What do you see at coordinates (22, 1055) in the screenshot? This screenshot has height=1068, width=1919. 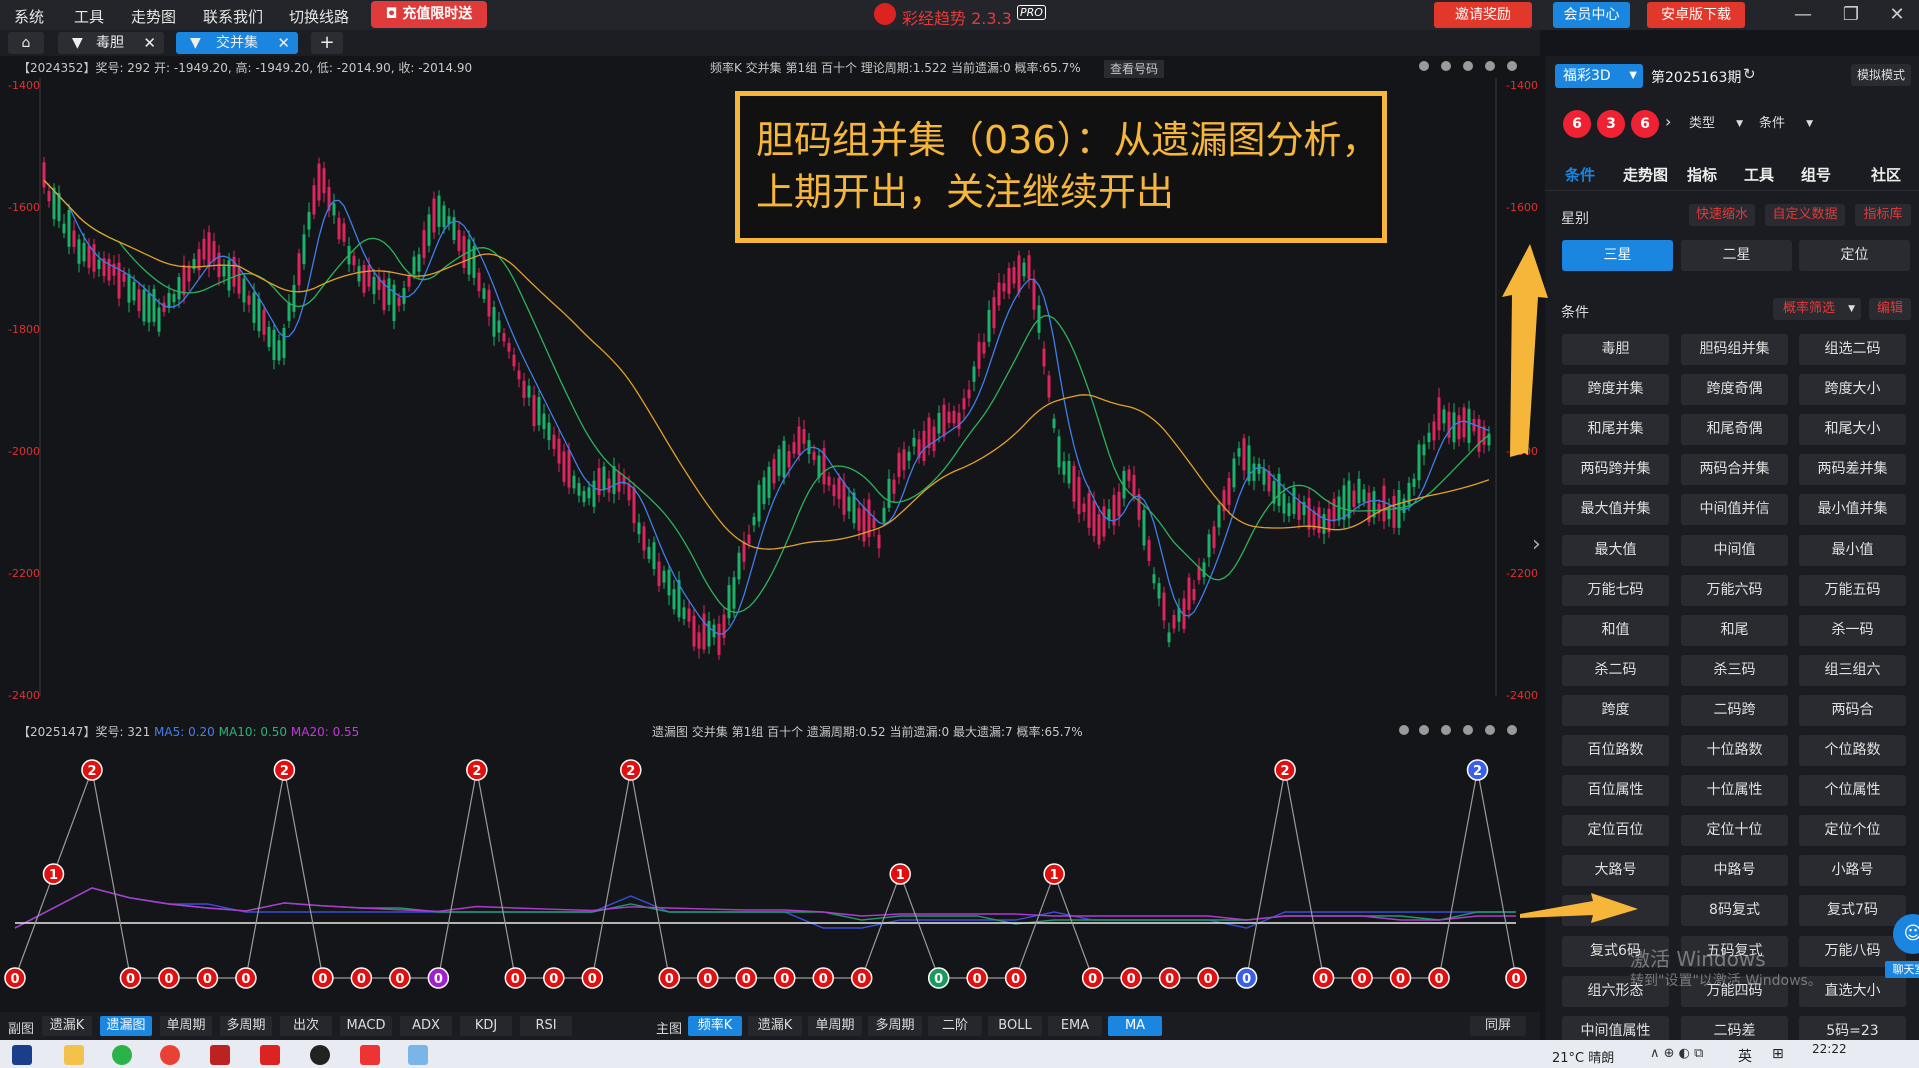 I see `windows-start-icon` at bounding box center [22, 1055].